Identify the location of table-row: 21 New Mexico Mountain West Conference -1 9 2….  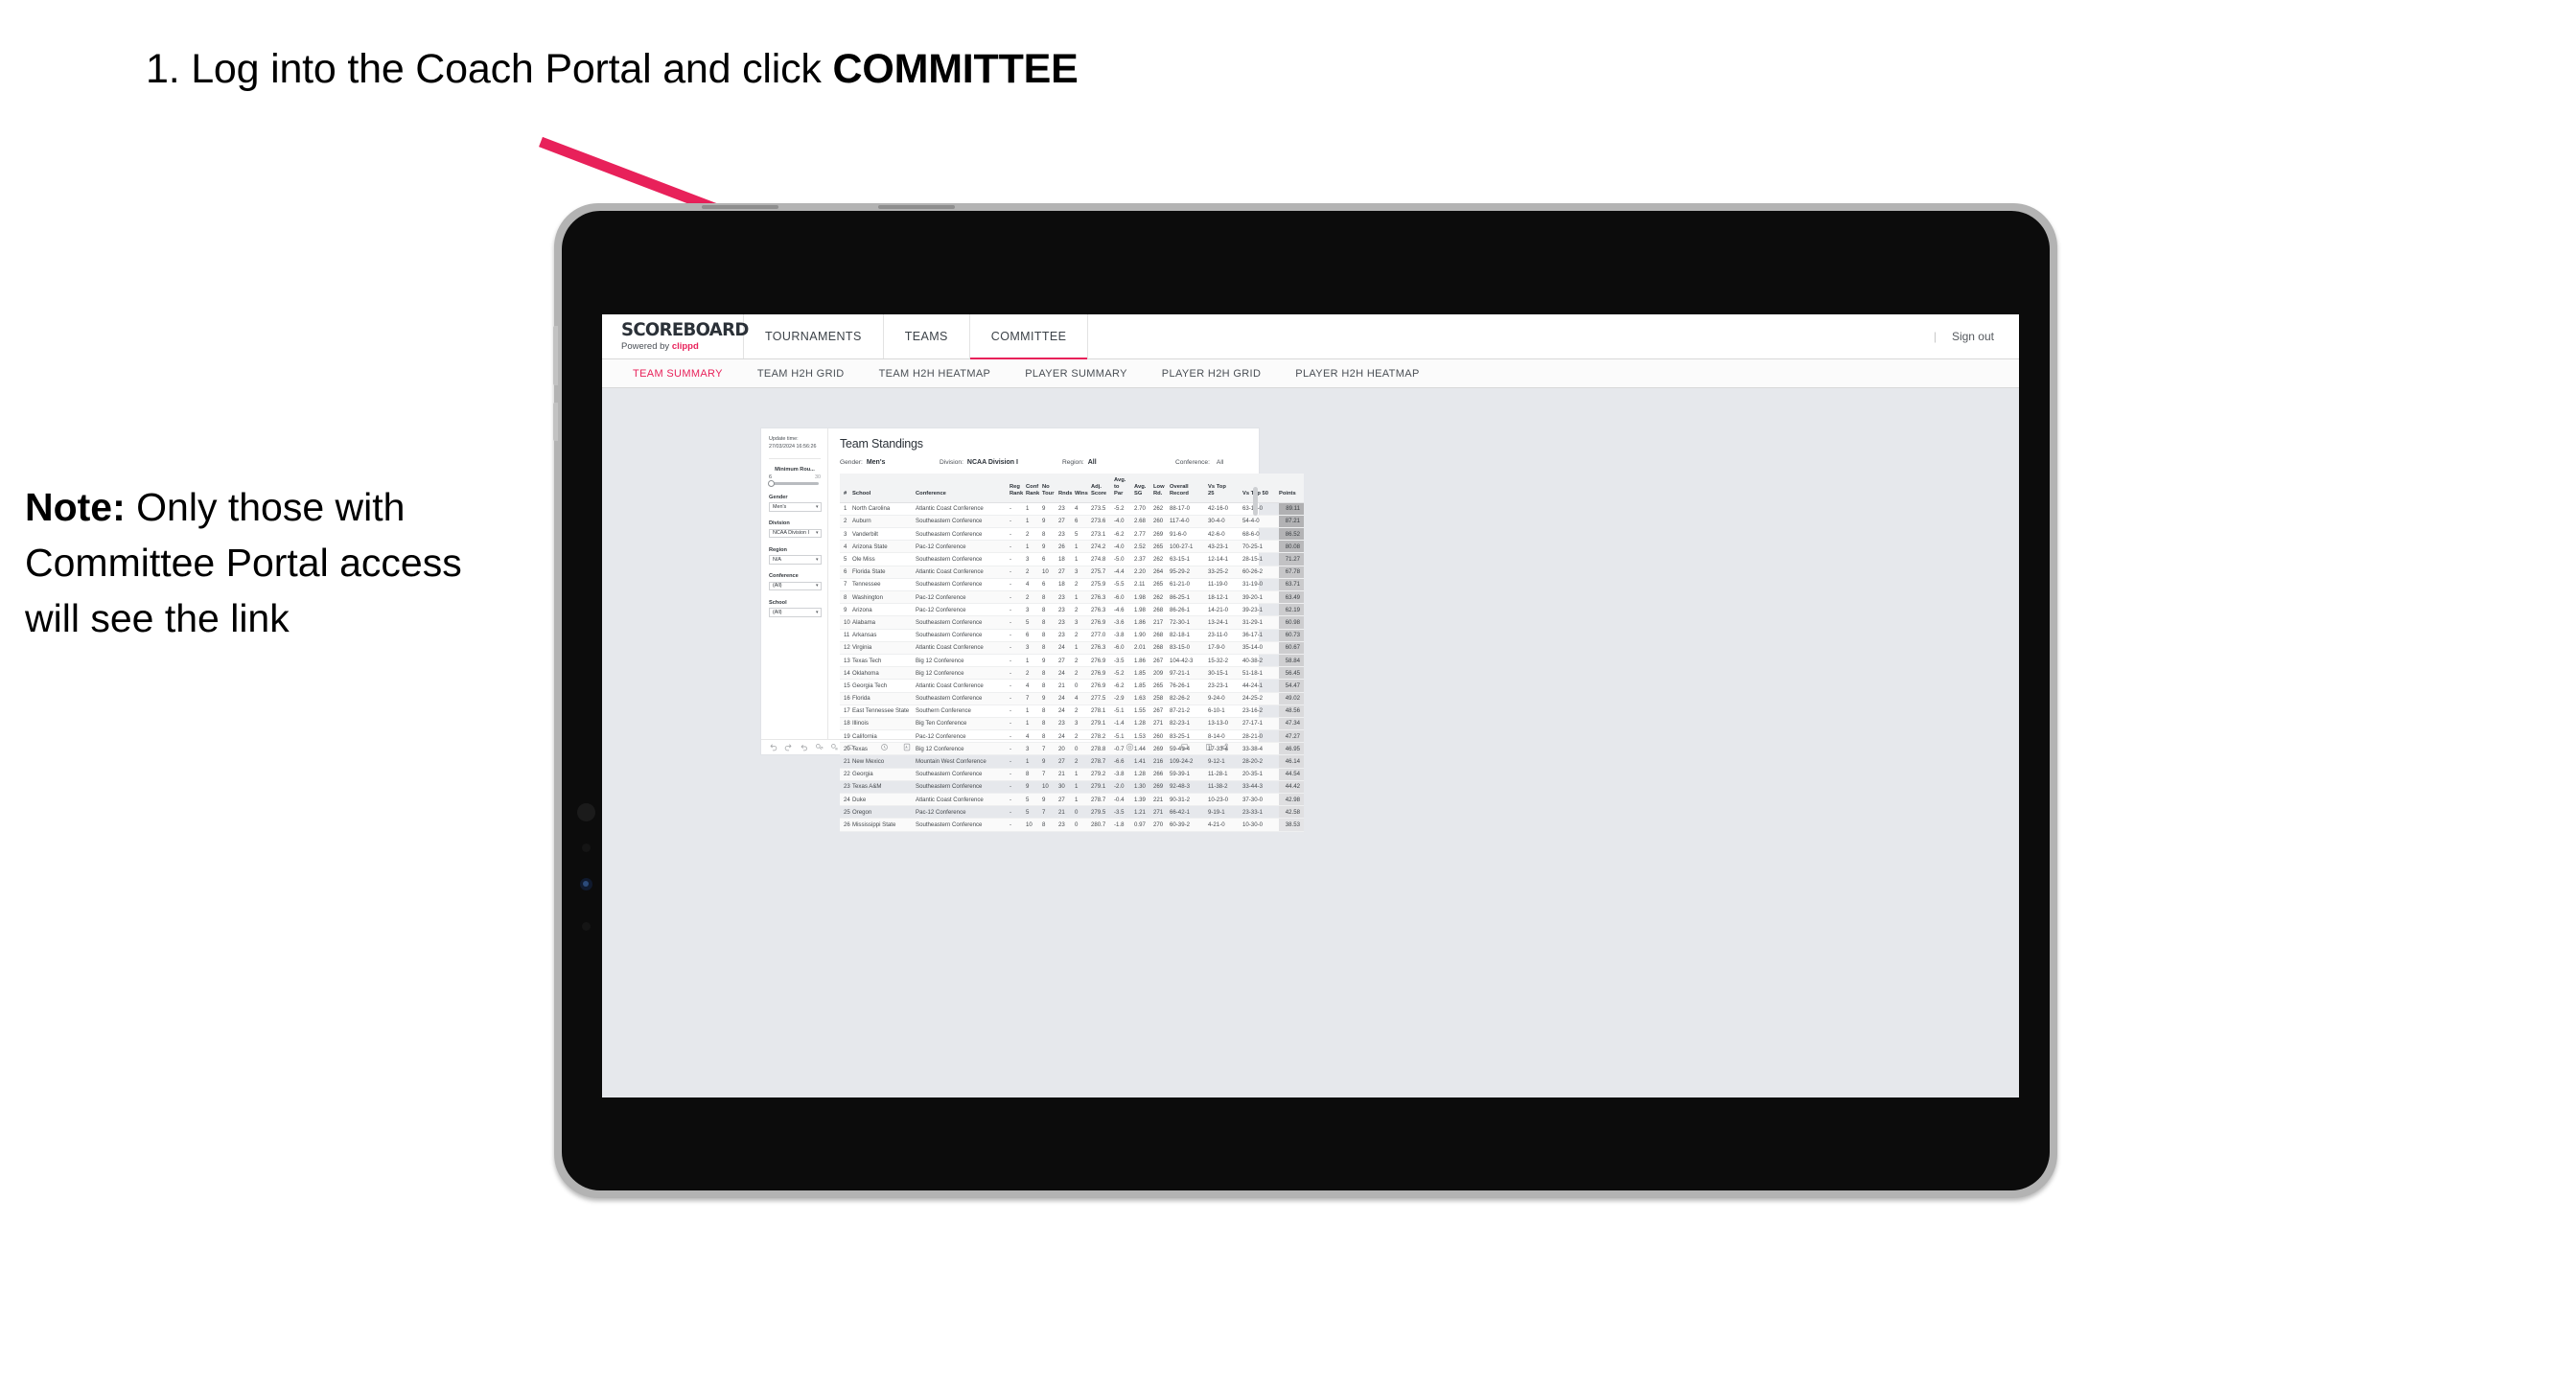
(1072, 762).